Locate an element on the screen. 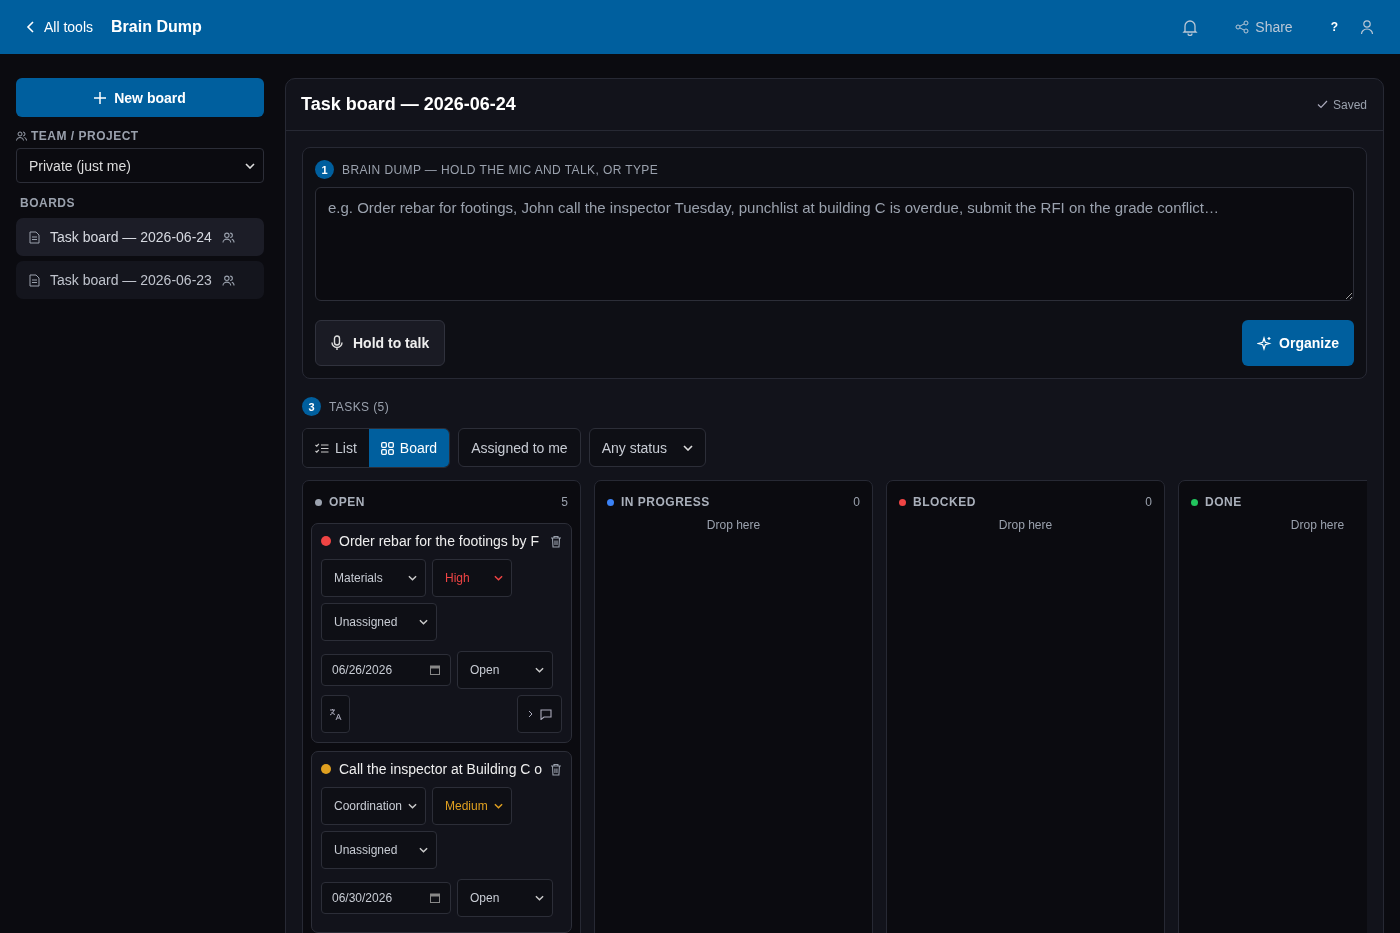  chevron-left-icon is located at coordinates (31, 27).